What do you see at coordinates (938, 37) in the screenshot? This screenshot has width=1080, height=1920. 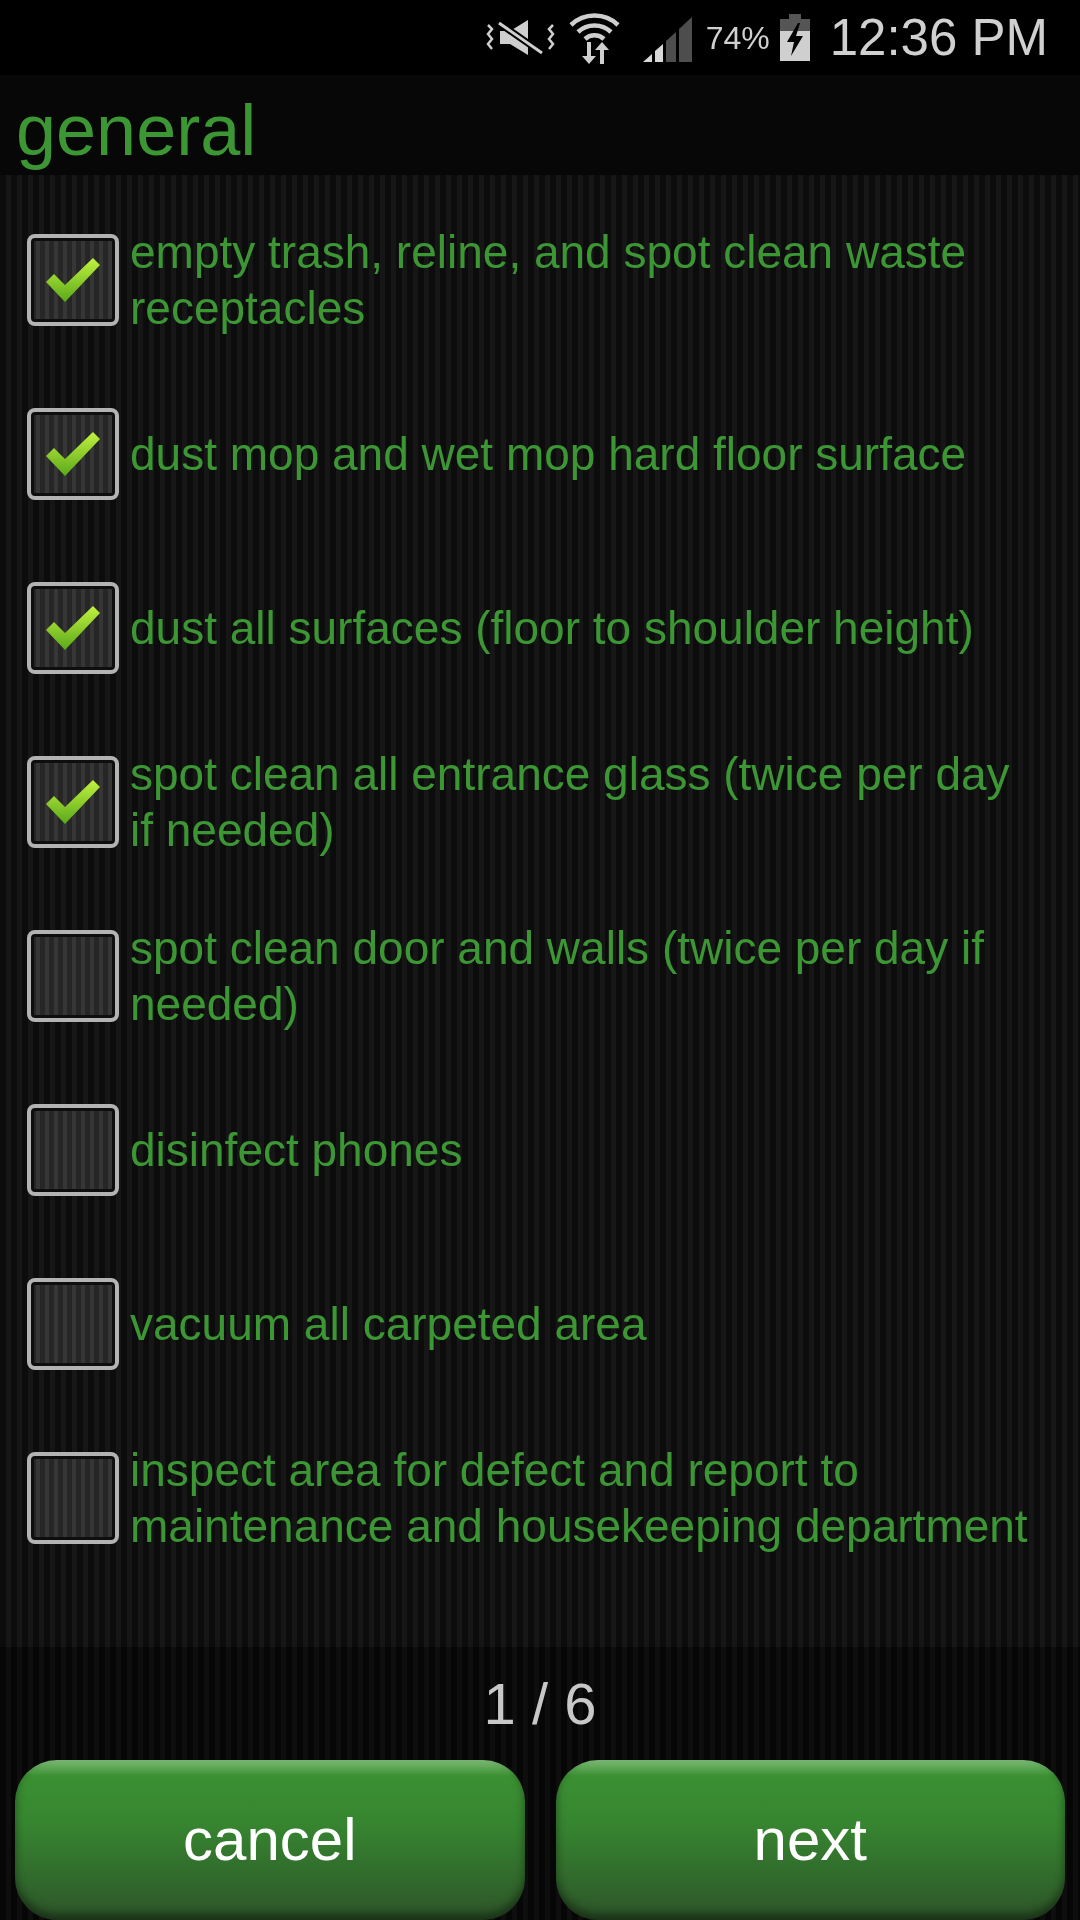 I see `clock-time: 12:36 PM` at bounding box center [938, 37].